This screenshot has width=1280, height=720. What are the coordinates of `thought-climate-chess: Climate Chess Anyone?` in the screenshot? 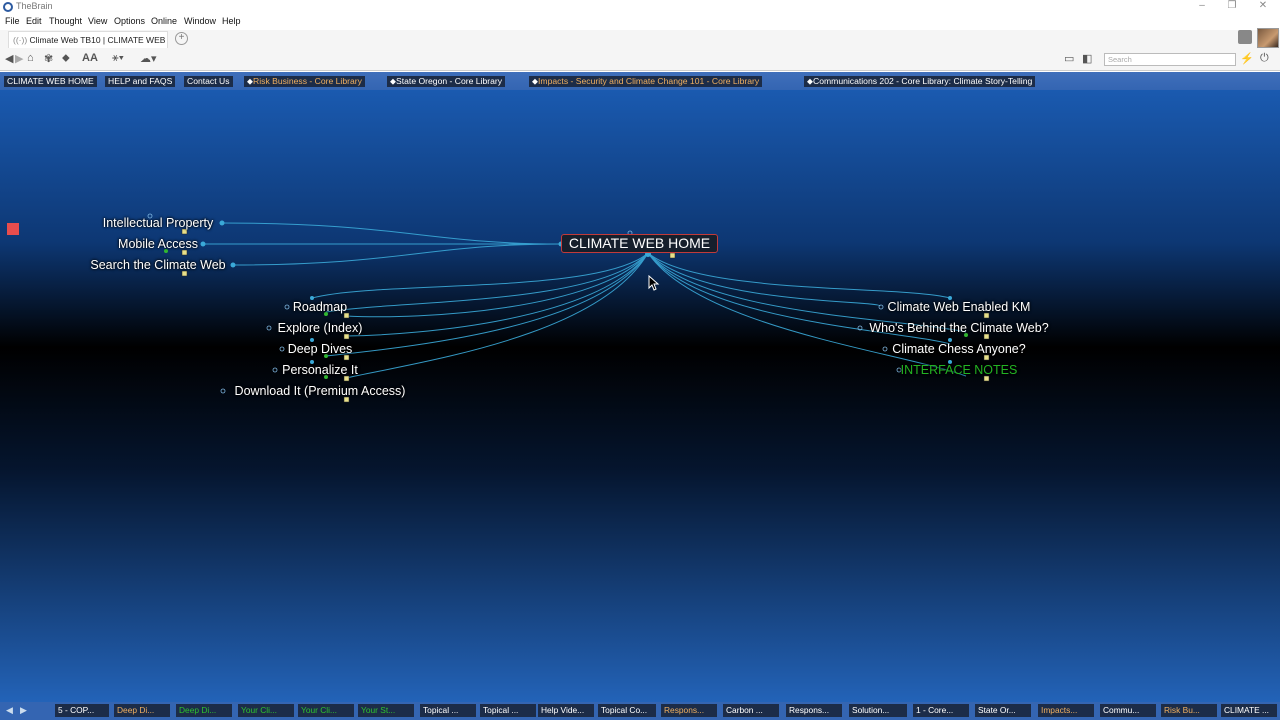 It's located at (958, 349).